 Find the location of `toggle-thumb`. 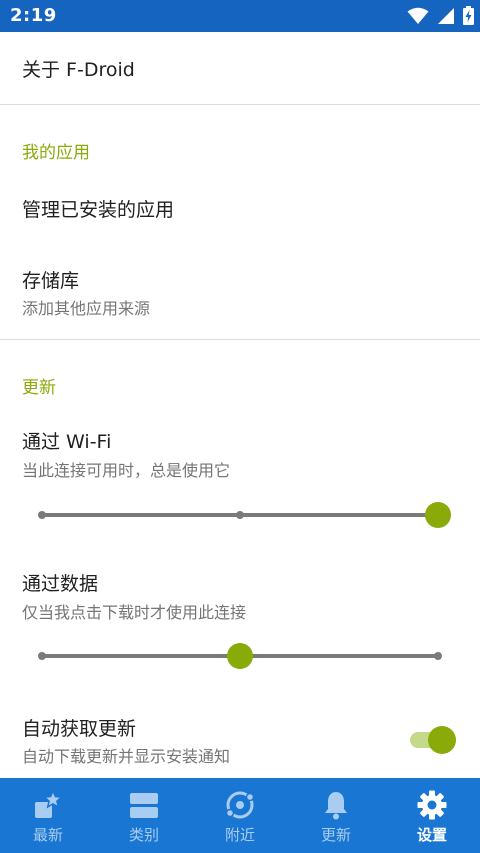

toggle-thumb is located at coordinates (442, 740).